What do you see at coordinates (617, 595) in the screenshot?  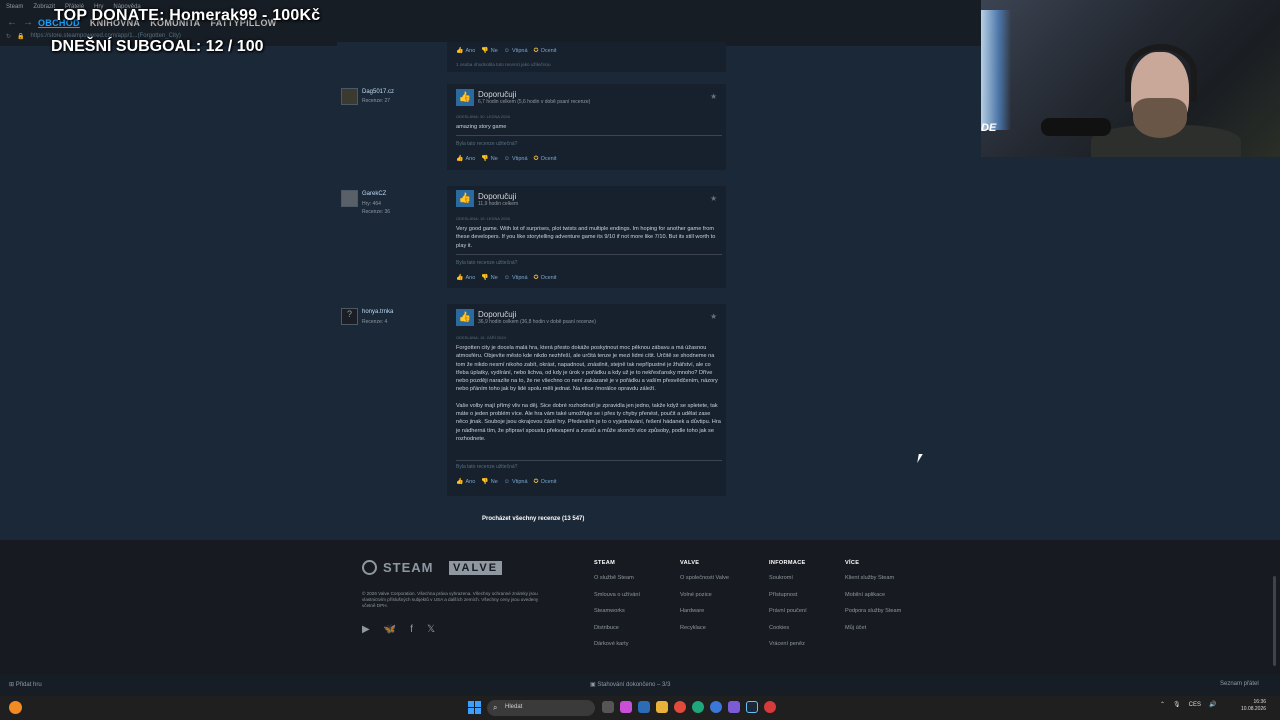 I see `footer-link: Smlouva o užívání` at bounding box center [617, 595].